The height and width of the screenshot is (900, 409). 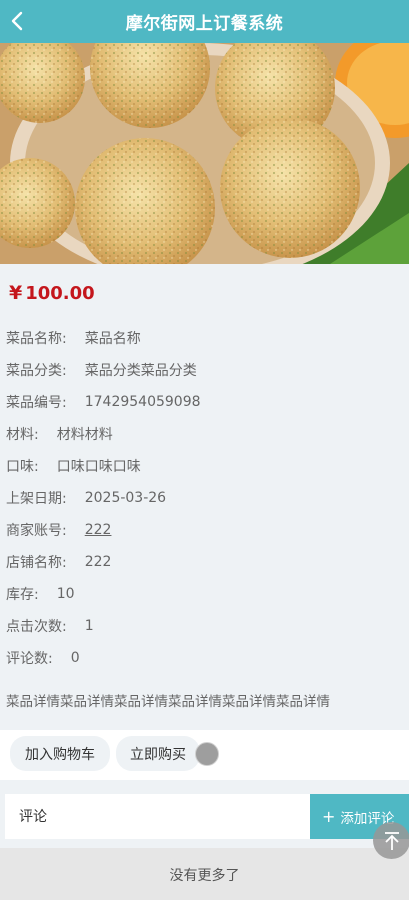 What do you see at coordinates (98, 562) in the screenshot?
I see `shop-name: 222` at bounding box center [98, 562].